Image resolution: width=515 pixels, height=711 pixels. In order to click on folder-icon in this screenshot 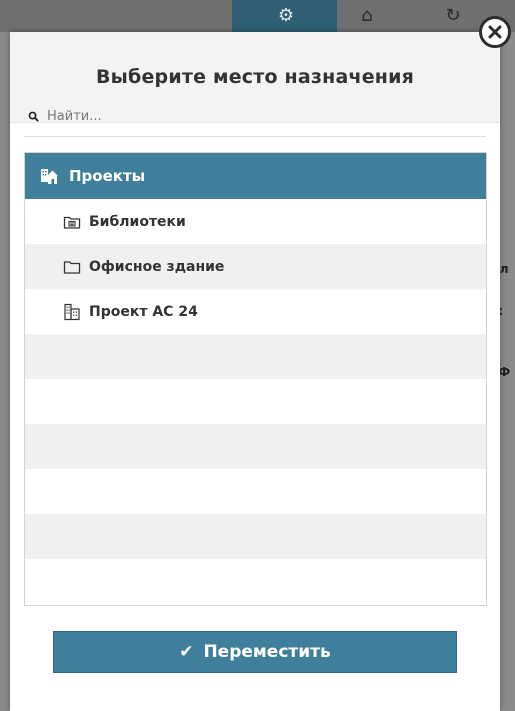, I will do `click(72, 267)`.